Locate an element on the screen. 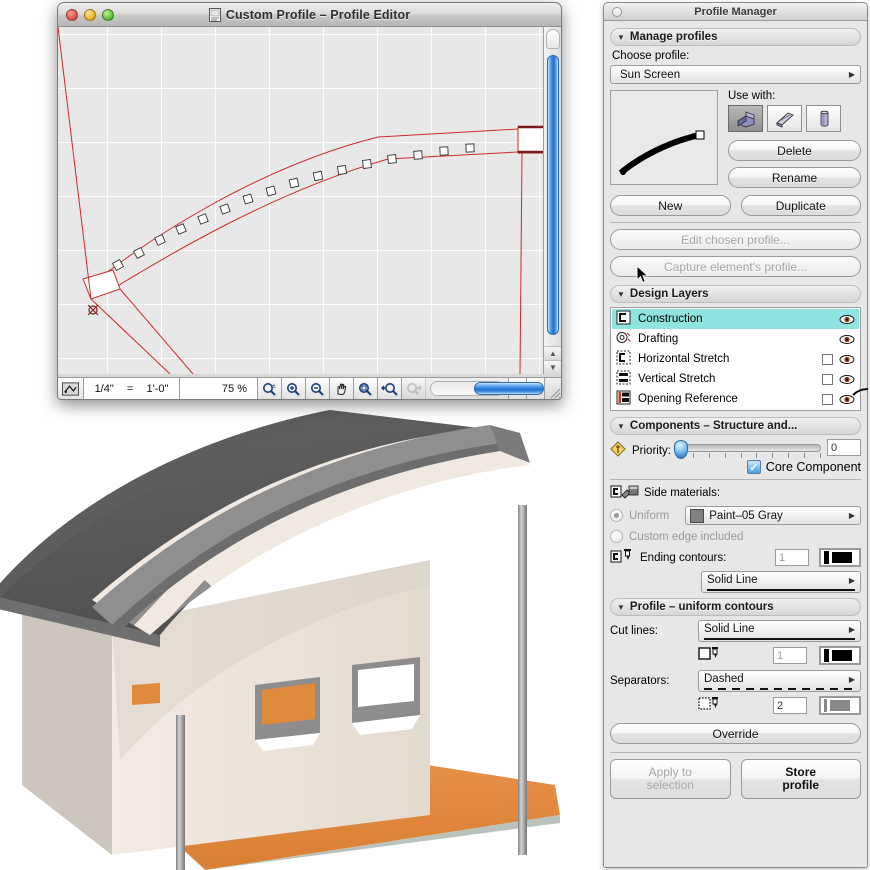  scroll-down-arrow: ▼ is located at coordinates (552, 367).